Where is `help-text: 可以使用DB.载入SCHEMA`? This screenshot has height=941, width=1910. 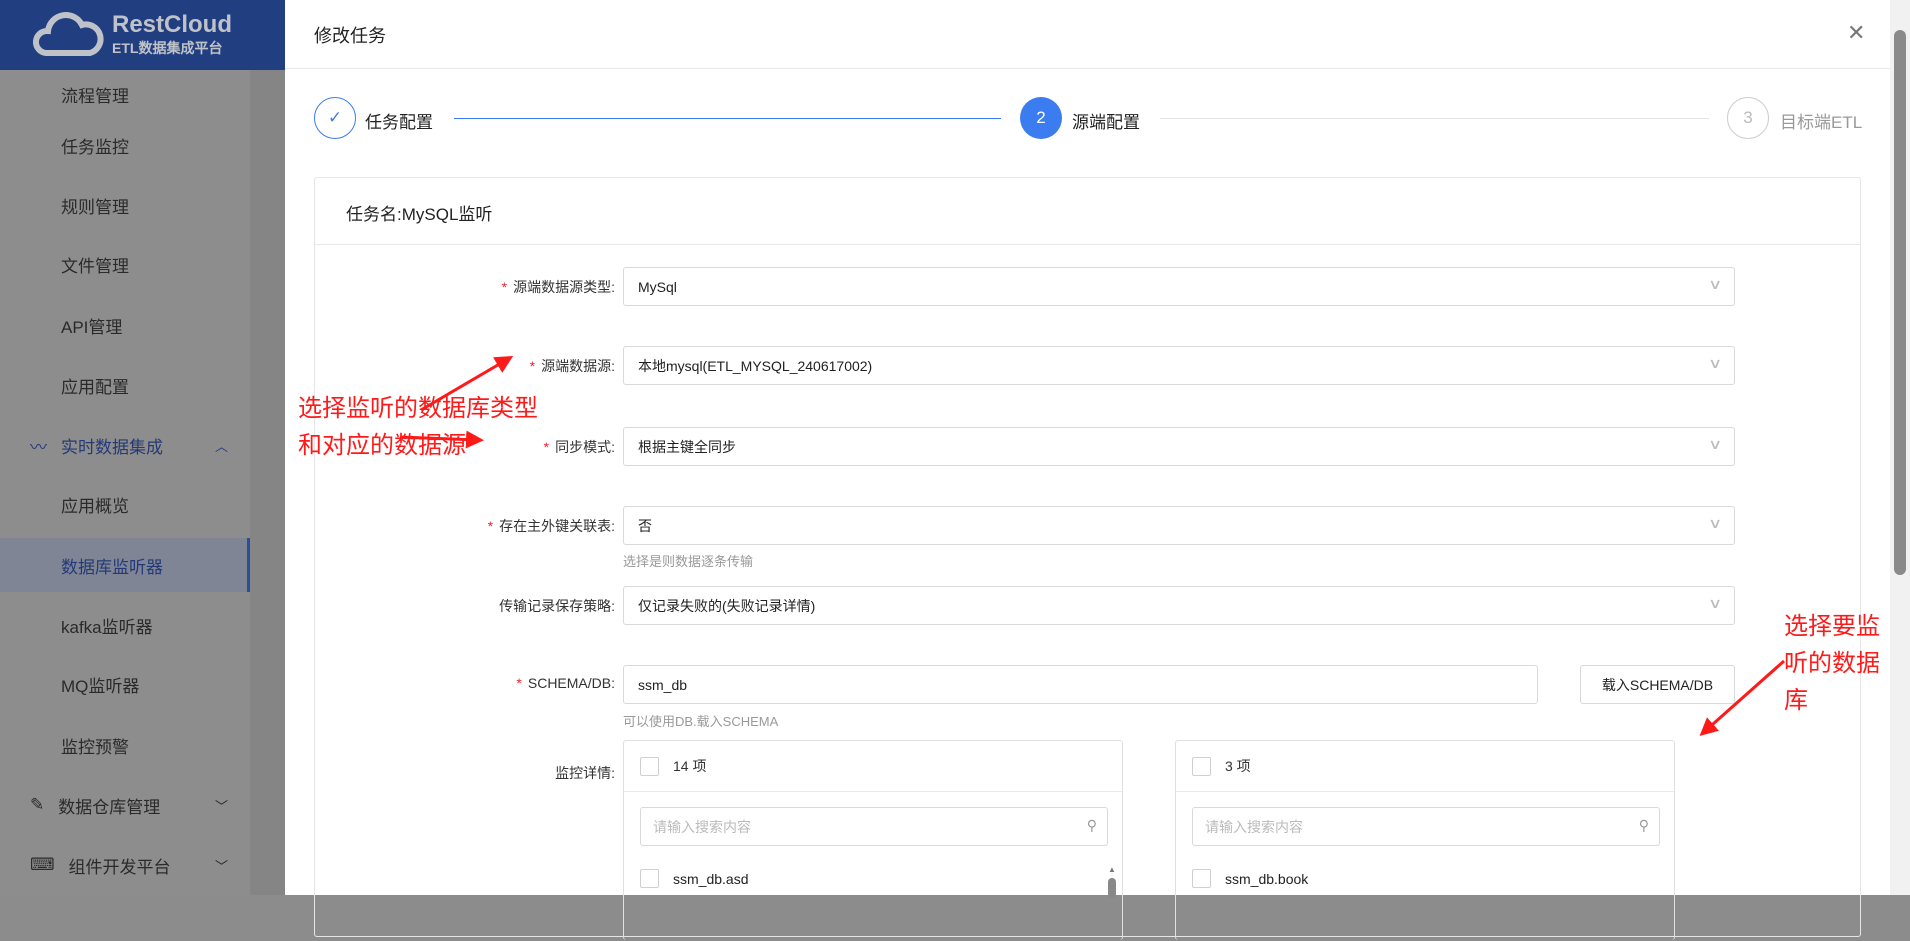
help-text: 可以使用DB.载入SCHEMA is located at coordinates (701, 721).